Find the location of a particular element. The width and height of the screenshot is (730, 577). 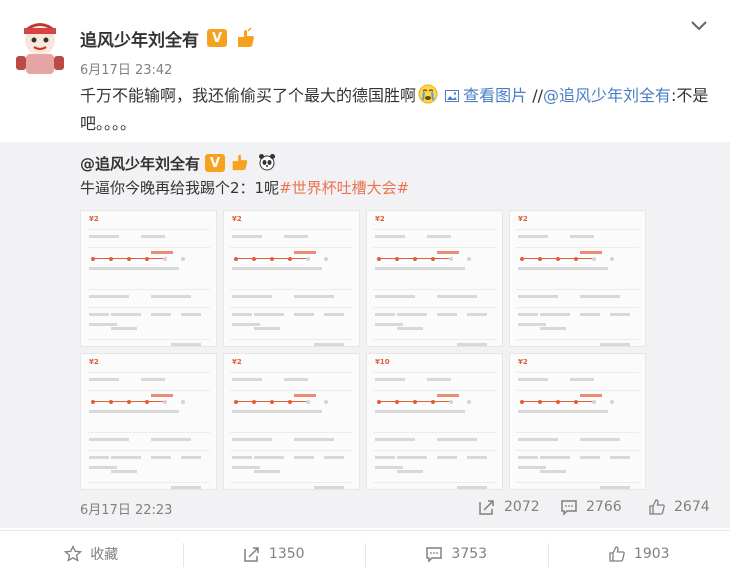

view-picture-link: 查看图片 is located at coordinates (486, 95).